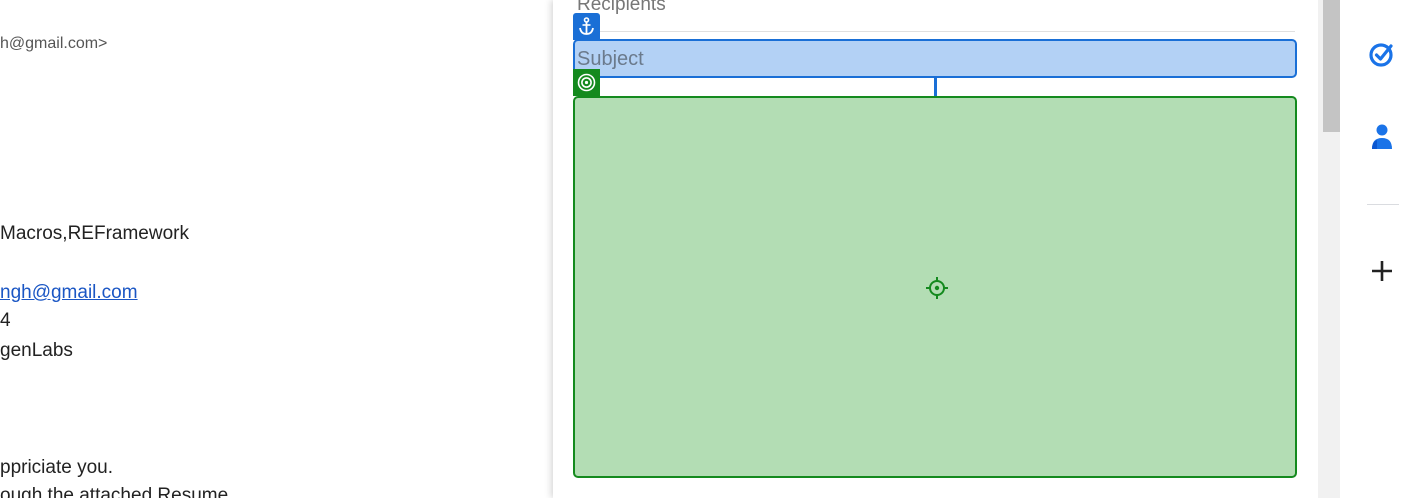 This screenshot has width=1424, height=498. What do you see at coordinates (610, 59) in the screenshot?
I see `subject-placeholder: Subject` at bounding box center [610, 59].